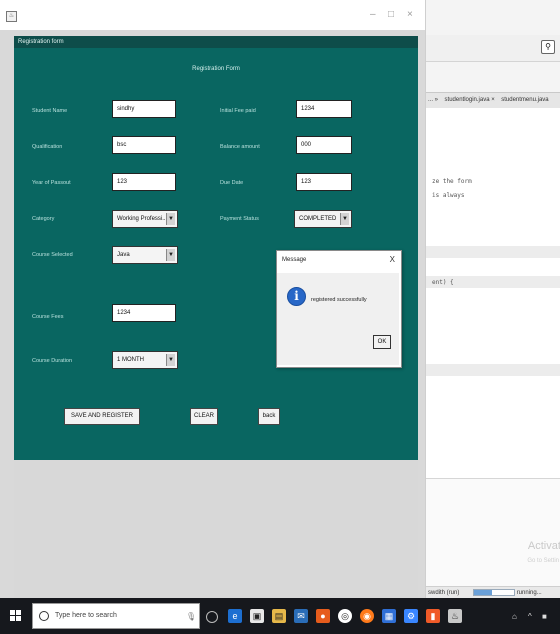  I want to click on course-fees-input: 1234, so click(144, 313).